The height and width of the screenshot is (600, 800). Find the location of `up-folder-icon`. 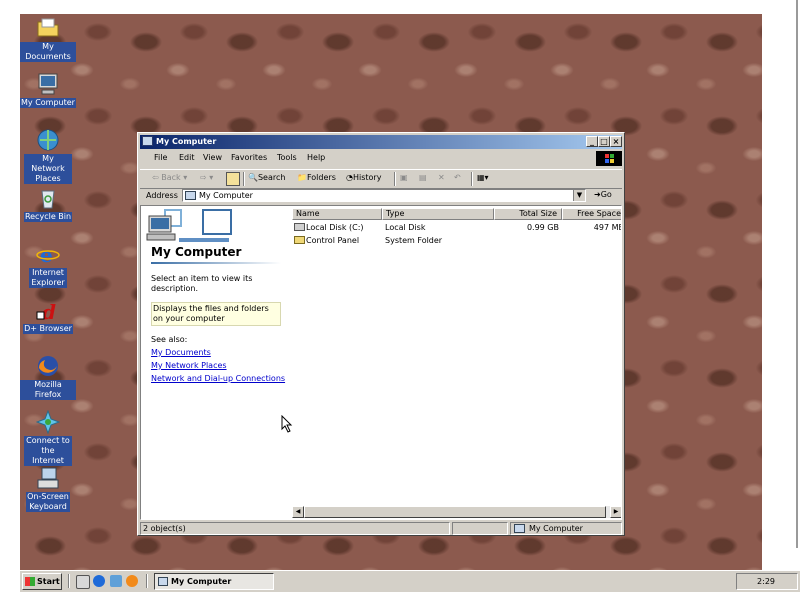

up-folder-icon is located at coordinates (233, 179).